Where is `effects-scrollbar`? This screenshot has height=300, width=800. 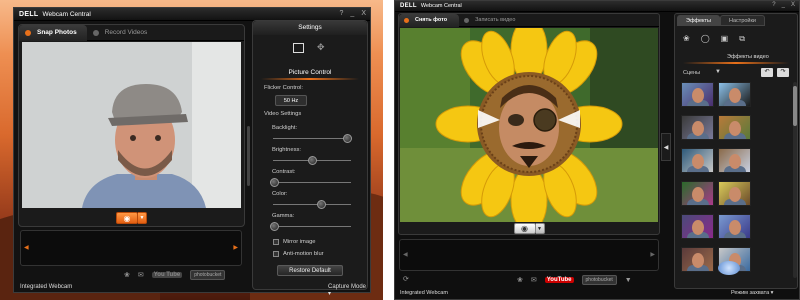 effects-scrollbar is located at coordinates (795, 180).